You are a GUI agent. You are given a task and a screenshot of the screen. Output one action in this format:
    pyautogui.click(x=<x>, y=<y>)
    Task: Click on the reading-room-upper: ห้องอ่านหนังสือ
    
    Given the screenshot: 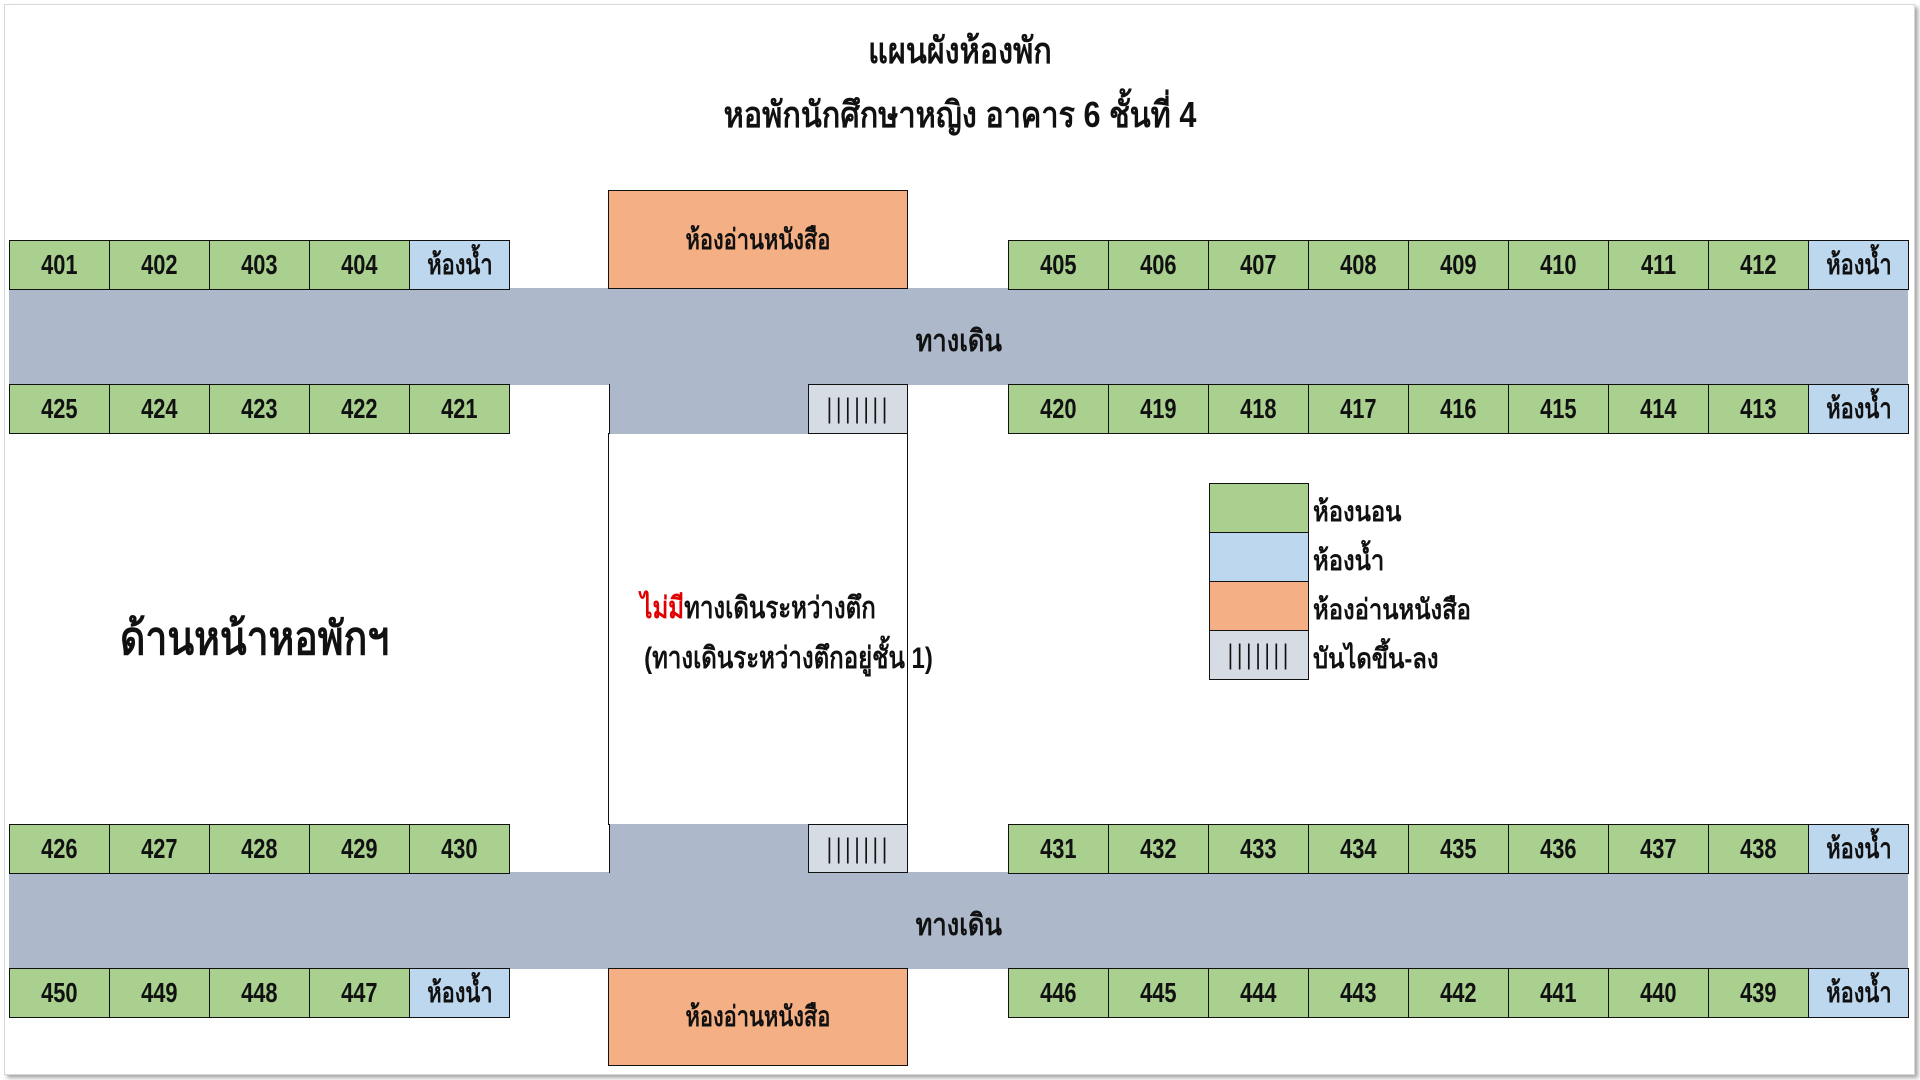 What is the action you would take?
    pyautogui.click(x=758, y=239)
    